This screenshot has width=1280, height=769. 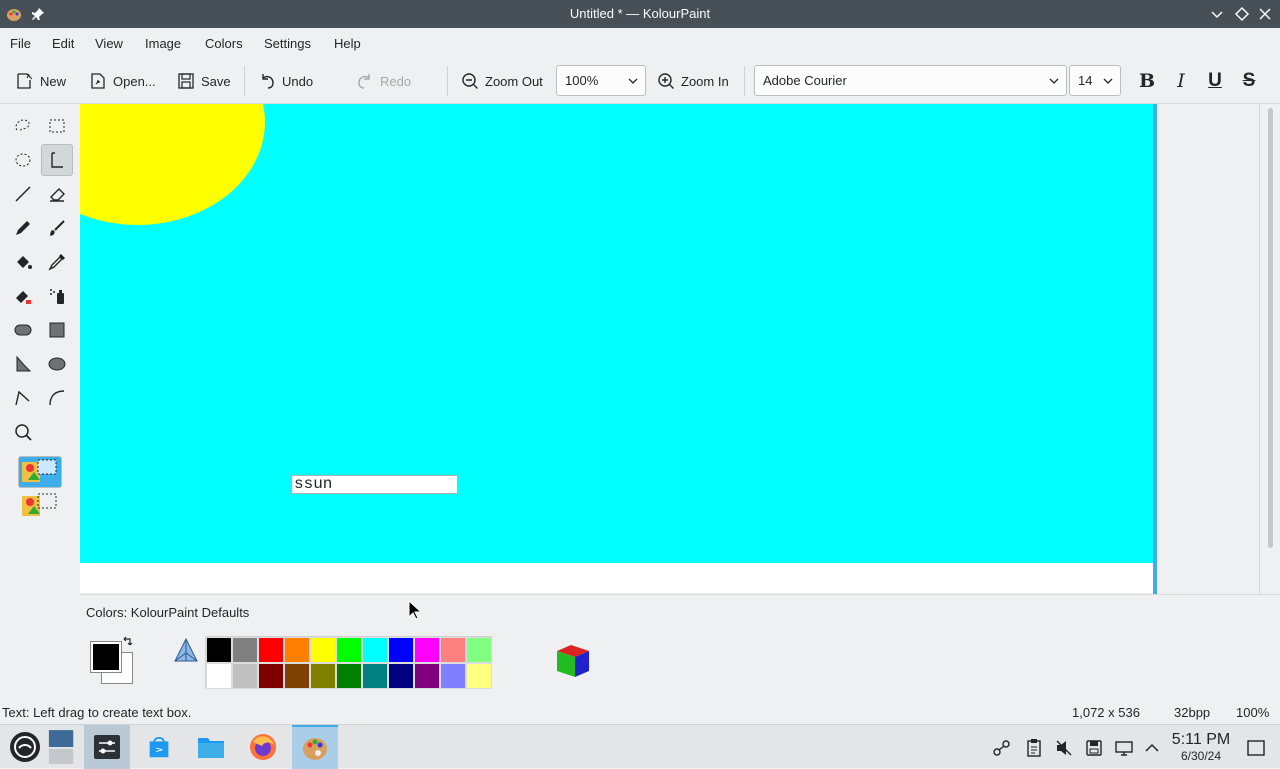 I want to click on display-tray-icon, so click(x=1124, y=748).